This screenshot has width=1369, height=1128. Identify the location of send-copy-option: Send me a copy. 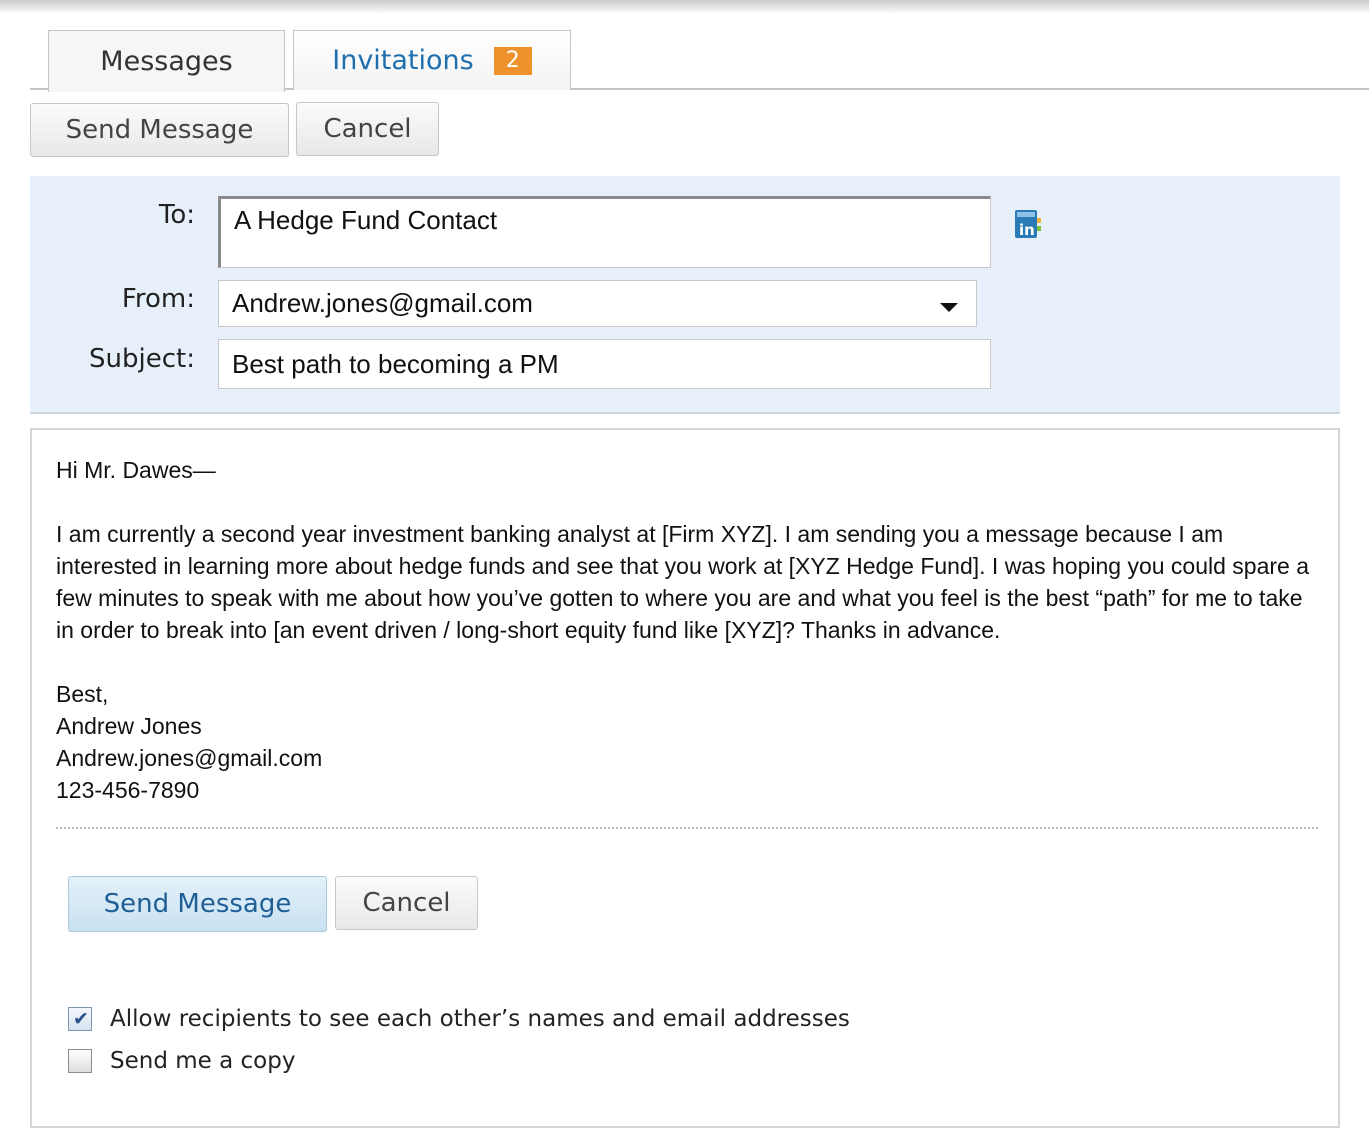
(181, 1061).